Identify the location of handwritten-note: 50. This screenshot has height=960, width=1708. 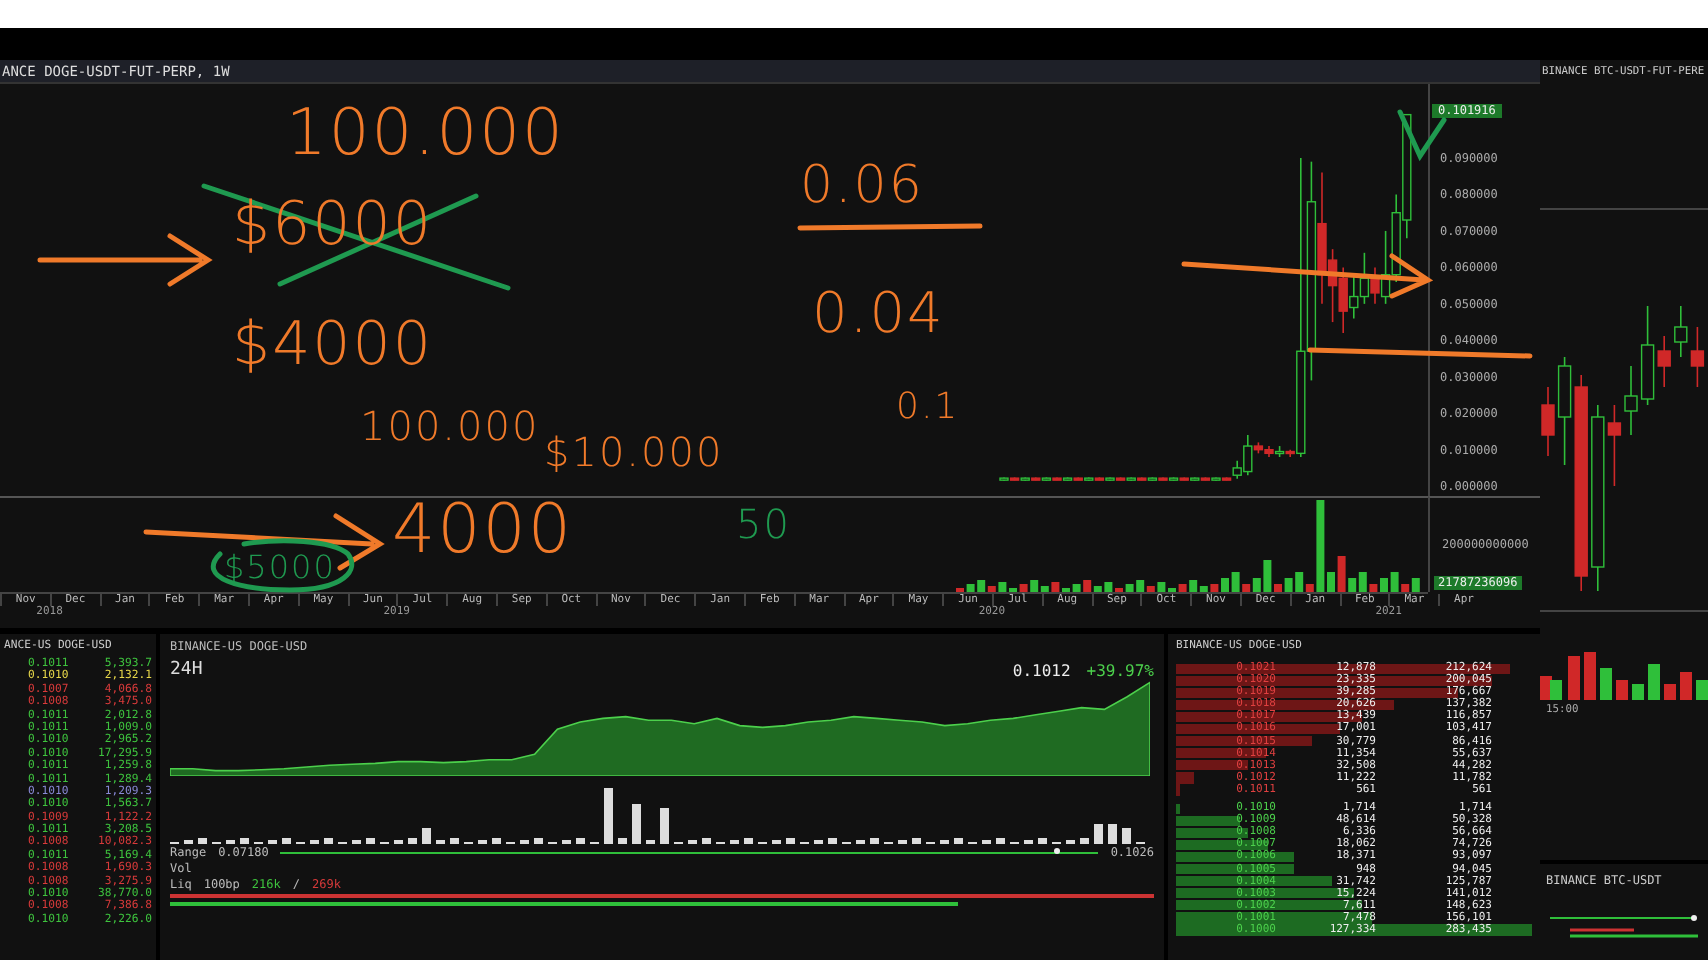
(763, 524).